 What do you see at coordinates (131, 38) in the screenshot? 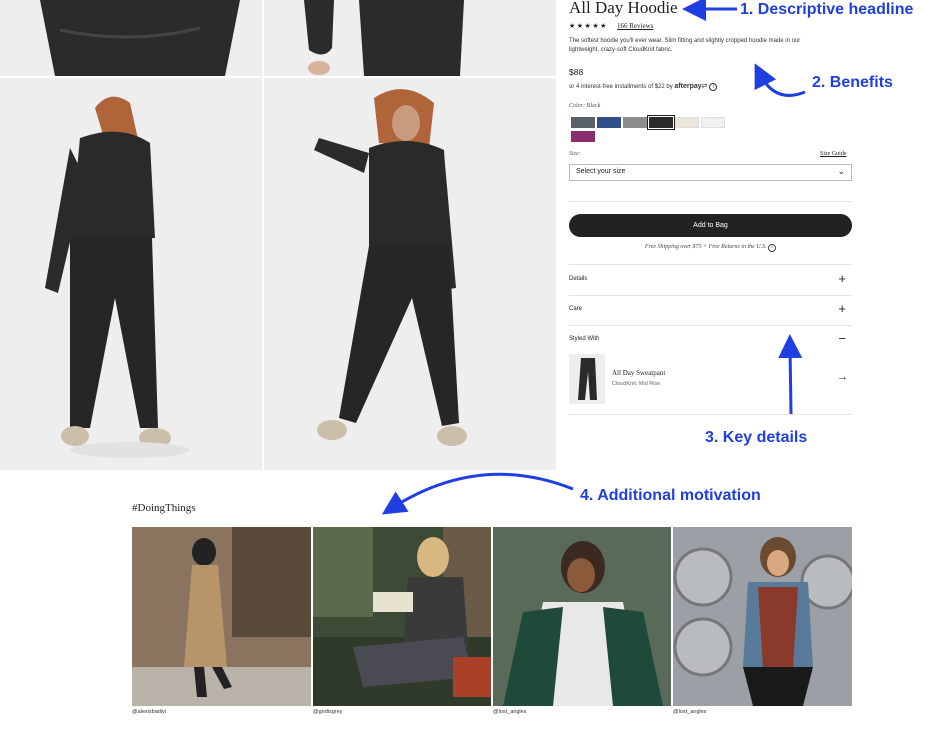
I see `product-photo-top-left` at bounding box center [131, 38].